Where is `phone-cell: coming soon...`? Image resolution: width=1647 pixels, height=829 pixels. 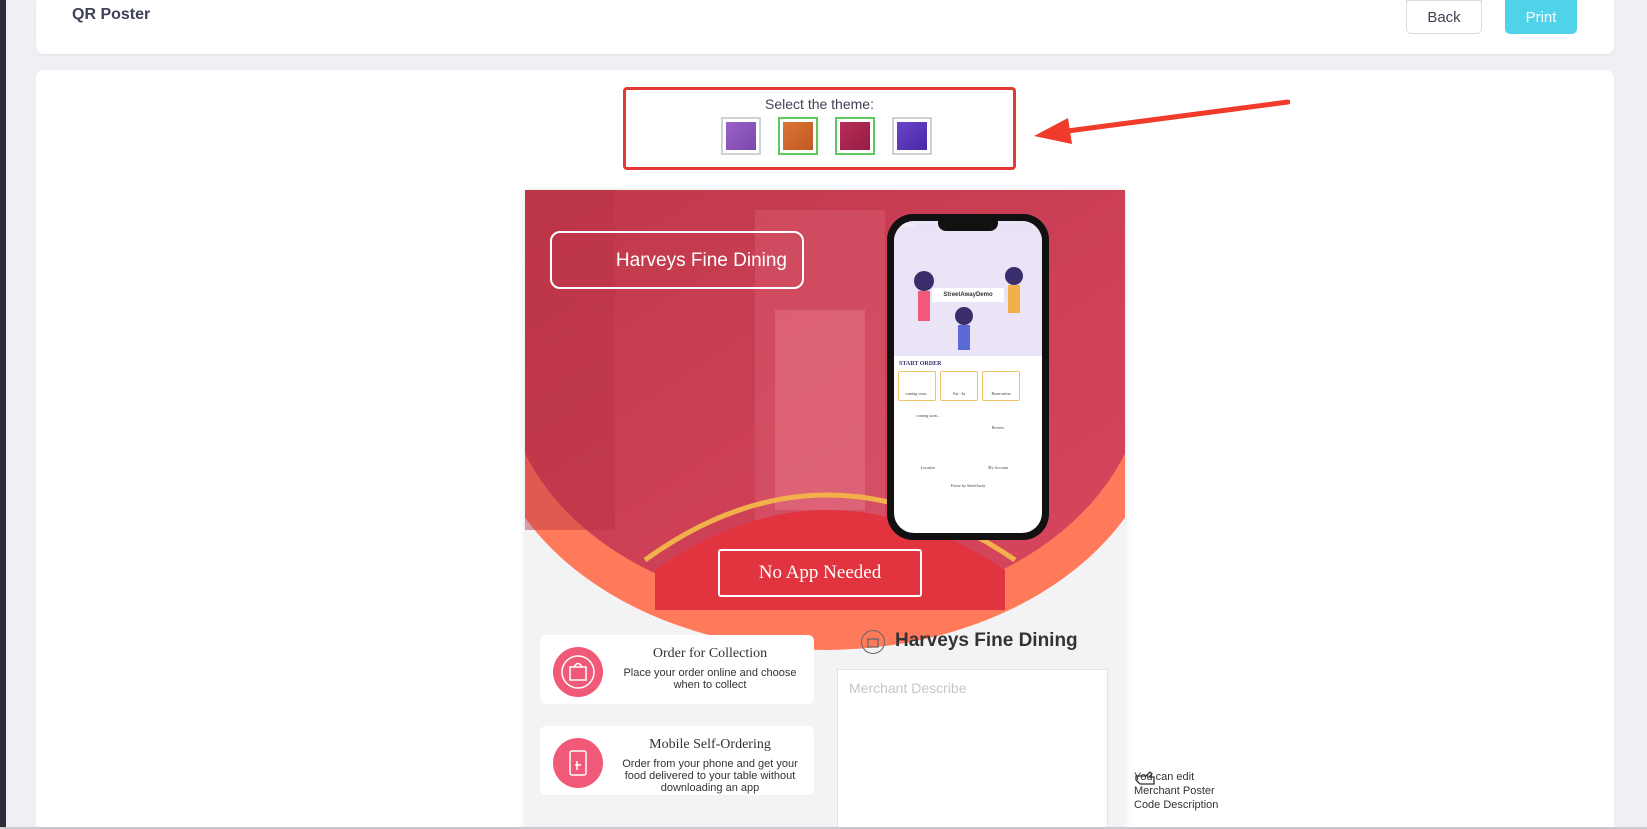 phone-cell: coming soon... is located at coordinates (928, 415).